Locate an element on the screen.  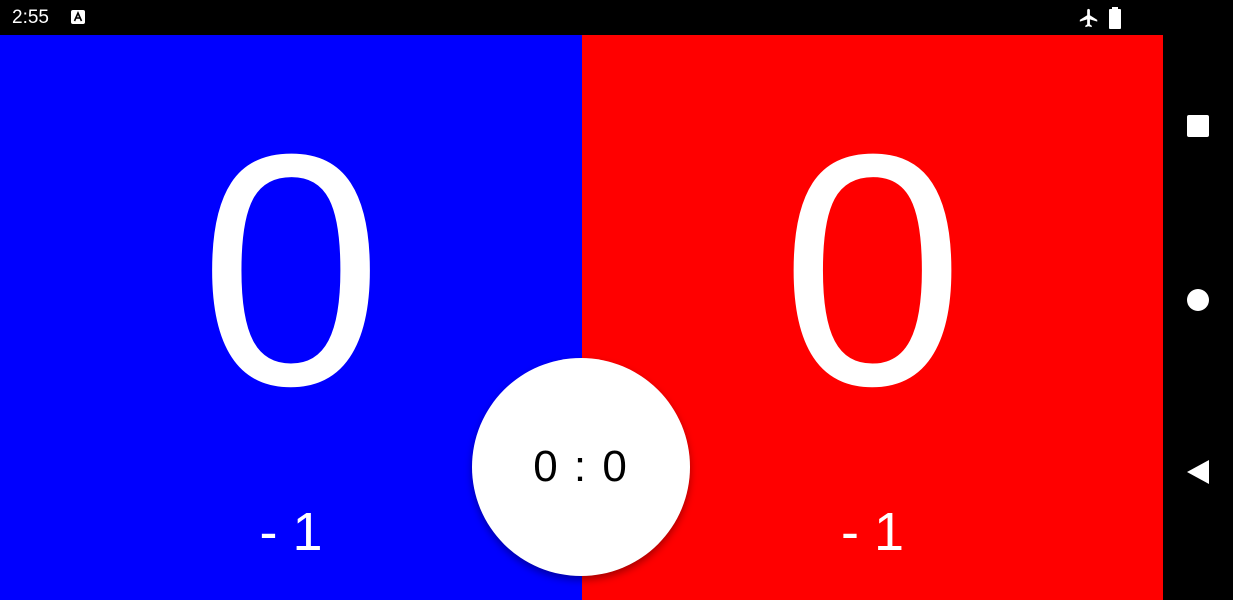
back-button is located at coordinates (1198, 472).